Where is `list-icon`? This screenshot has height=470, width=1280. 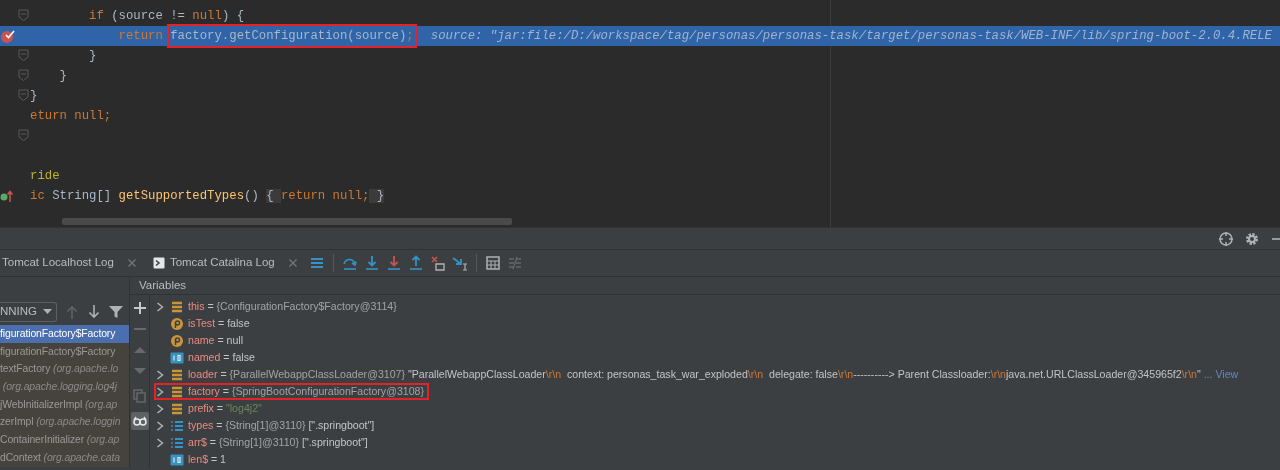 list-icon is located at coordinates (316, 263).